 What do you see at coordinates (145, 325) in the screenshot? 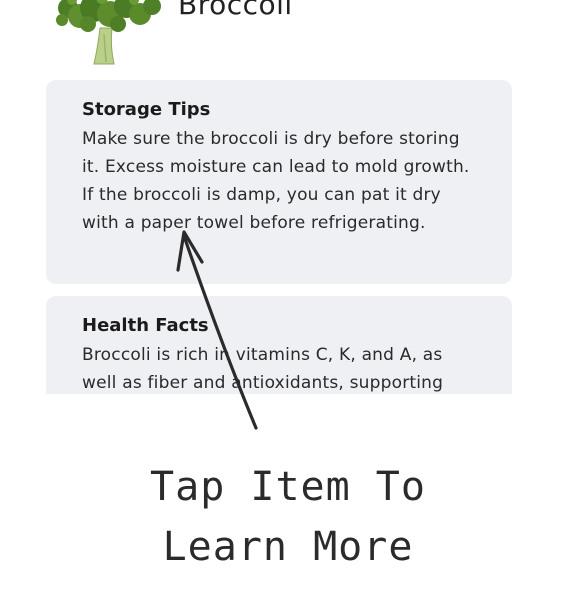
I see `card-title: Health Facts` at bounding box center [145, 325].